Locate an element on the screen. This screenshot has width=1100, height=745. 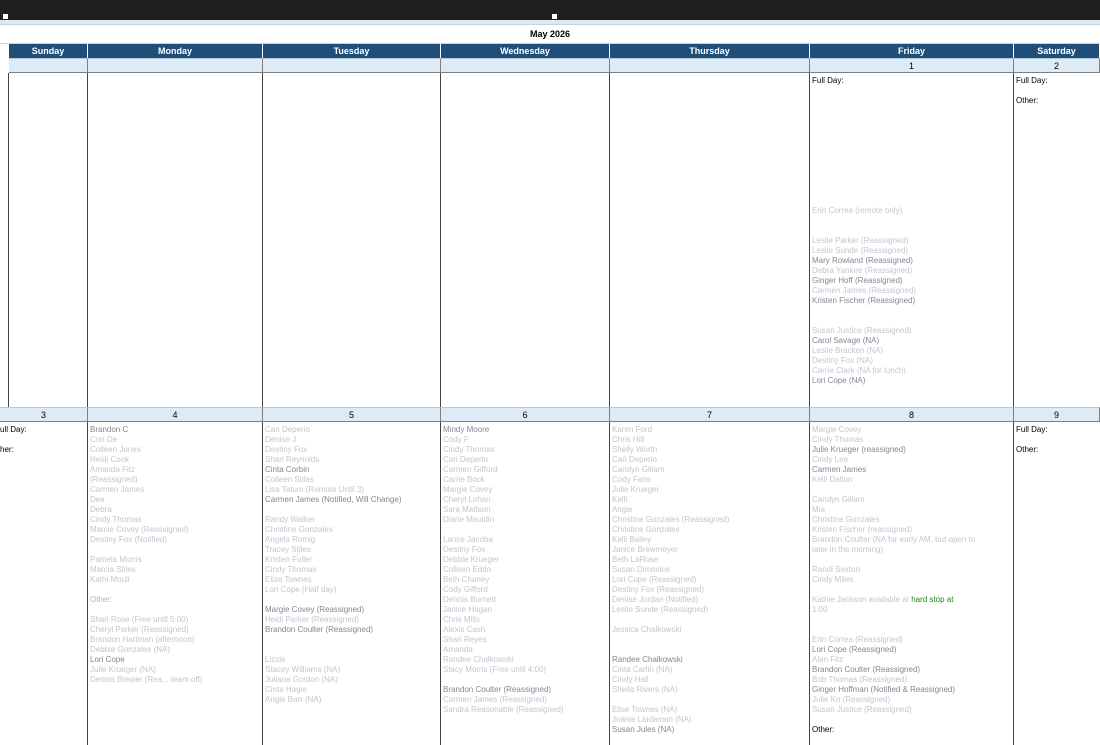
schedule-entry: Angie is located at coordinates (622, 509).